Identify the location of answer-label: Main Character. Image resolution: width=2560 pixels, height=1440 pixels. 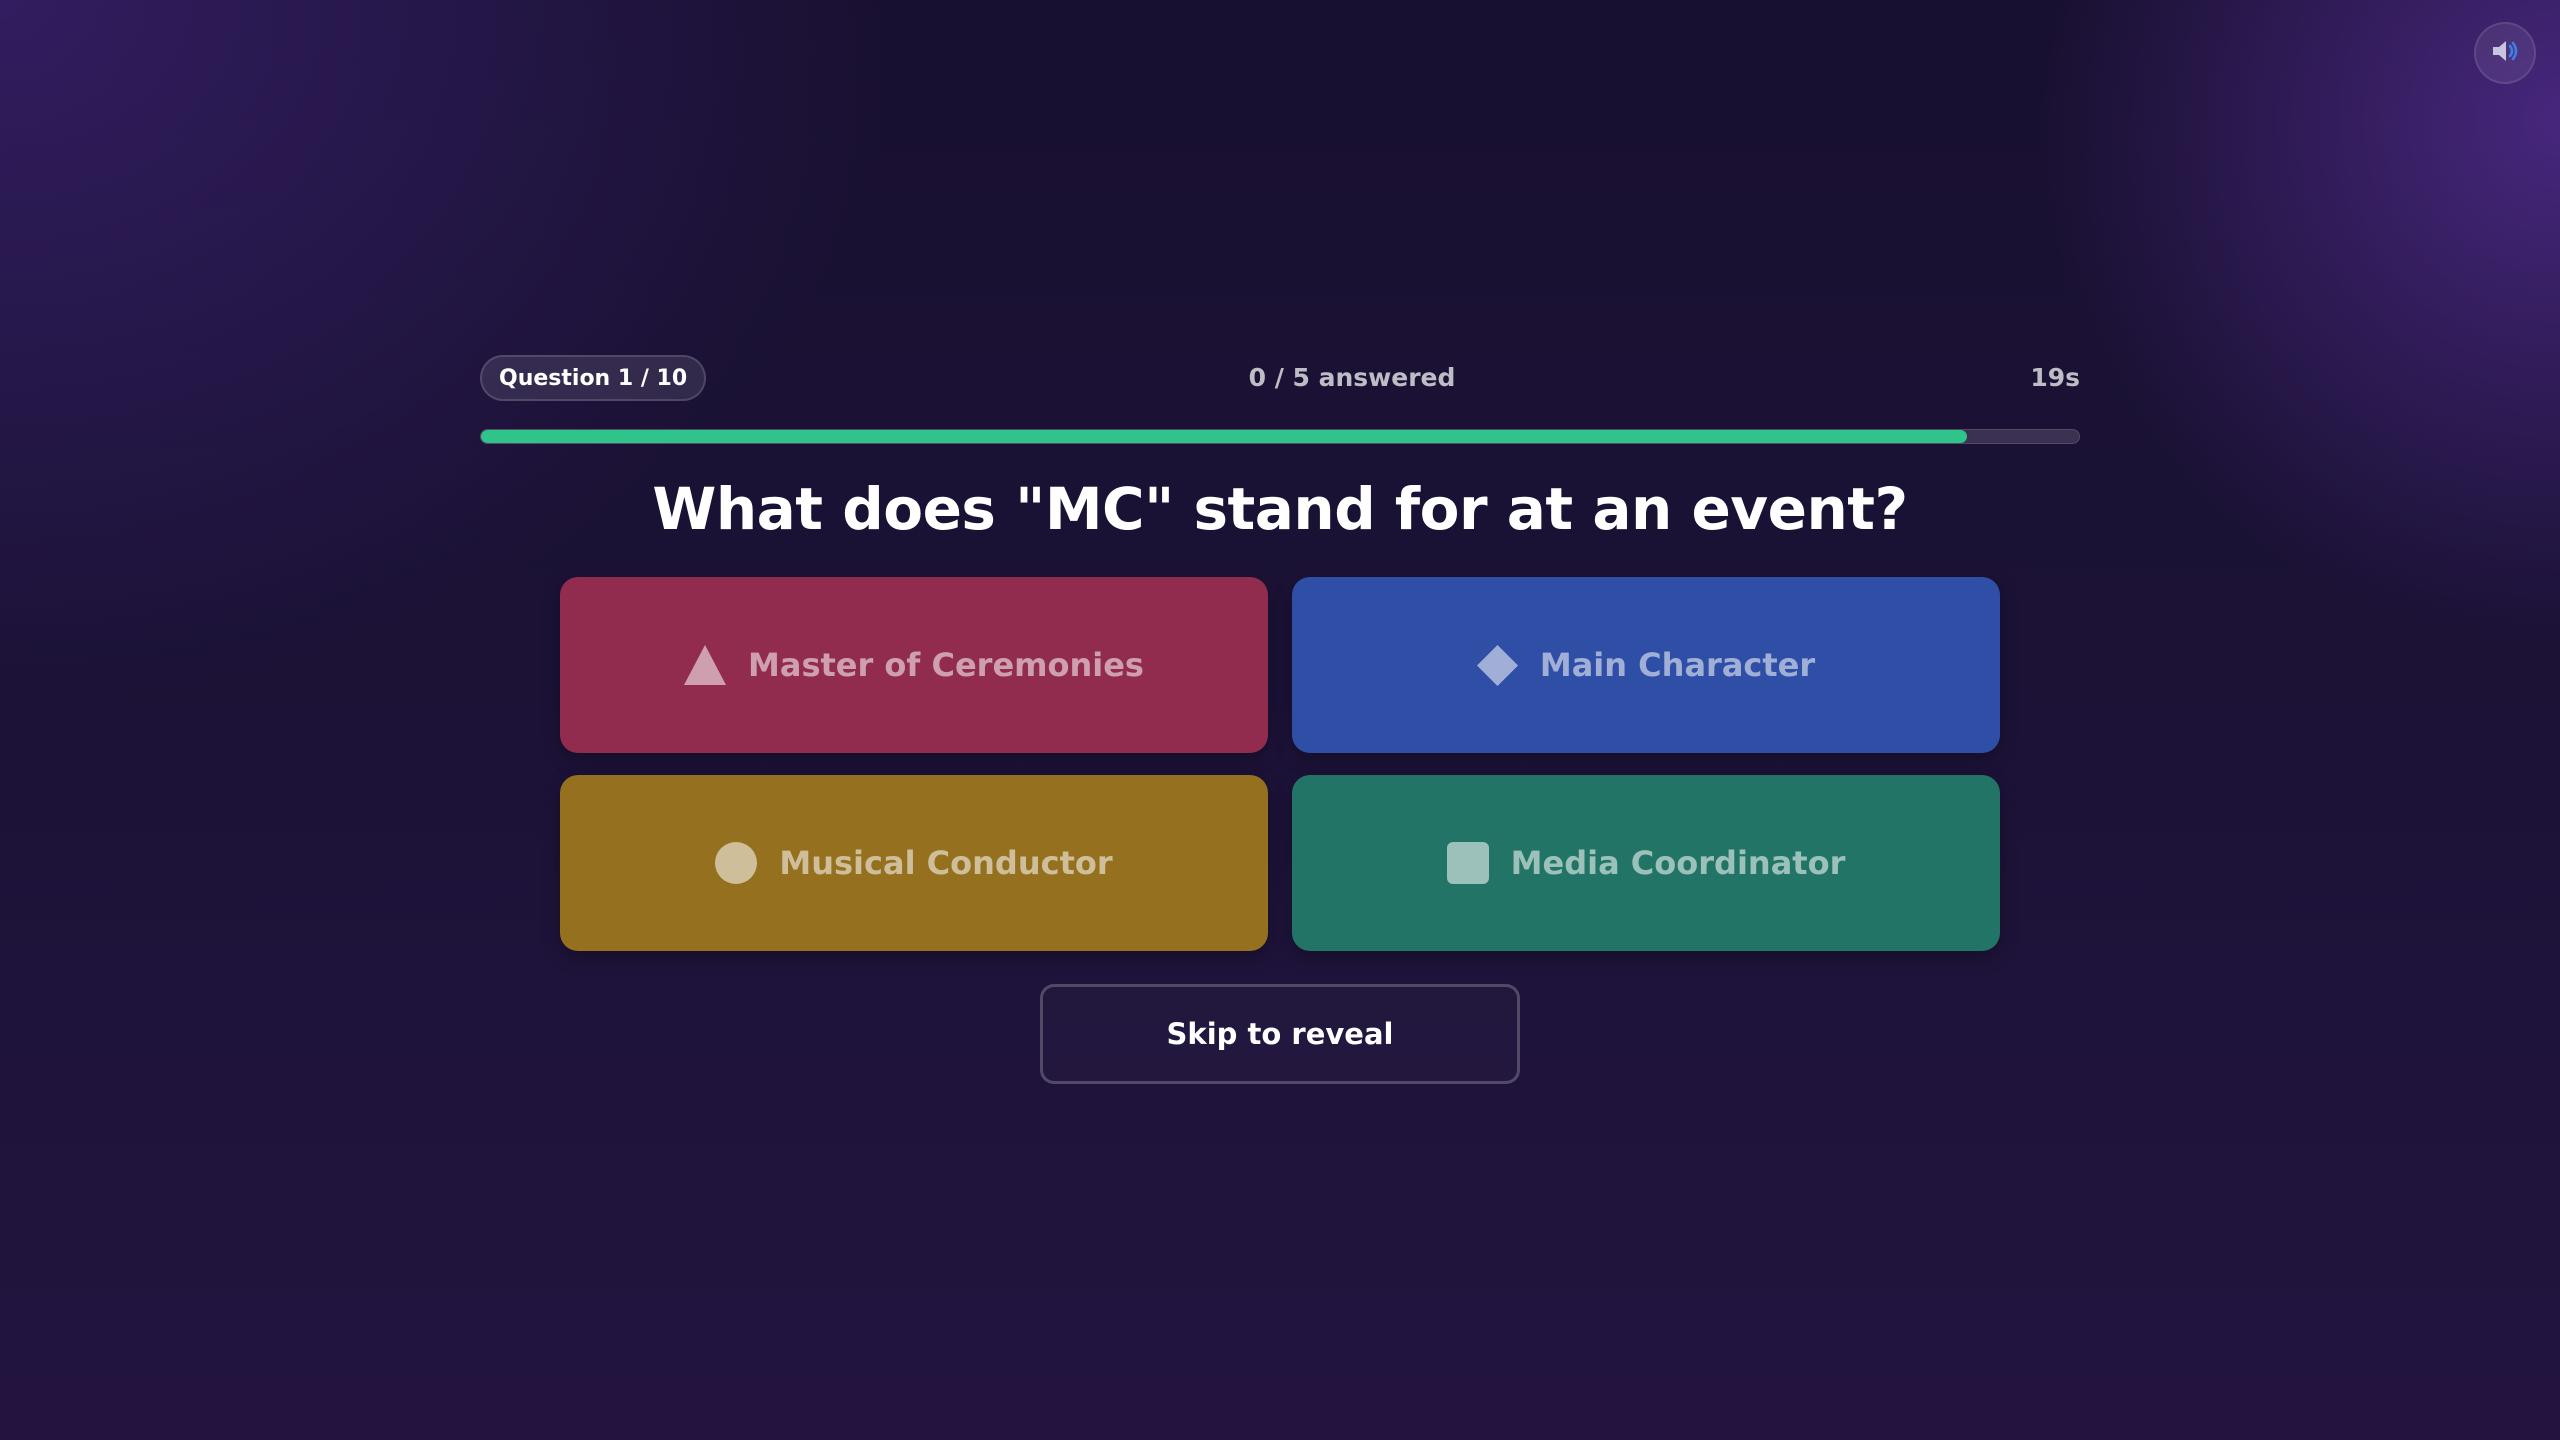
(1677, 665).